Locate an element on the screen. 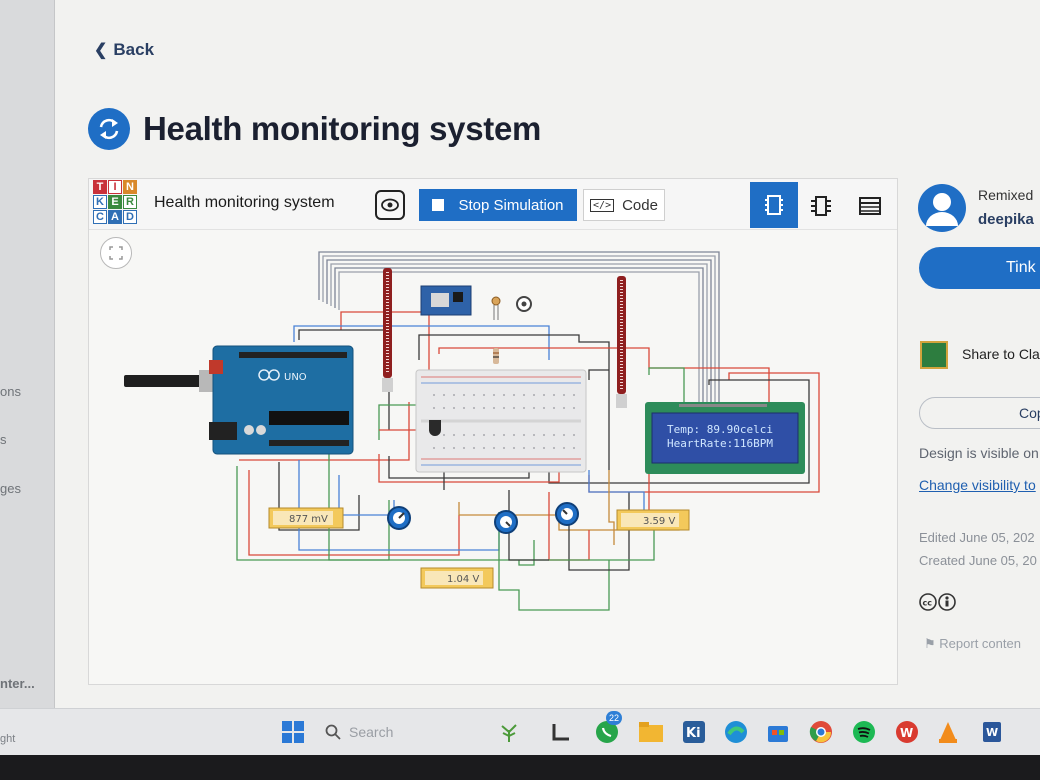  app-ki-icon: Ki is located at coordinates (694, 732).